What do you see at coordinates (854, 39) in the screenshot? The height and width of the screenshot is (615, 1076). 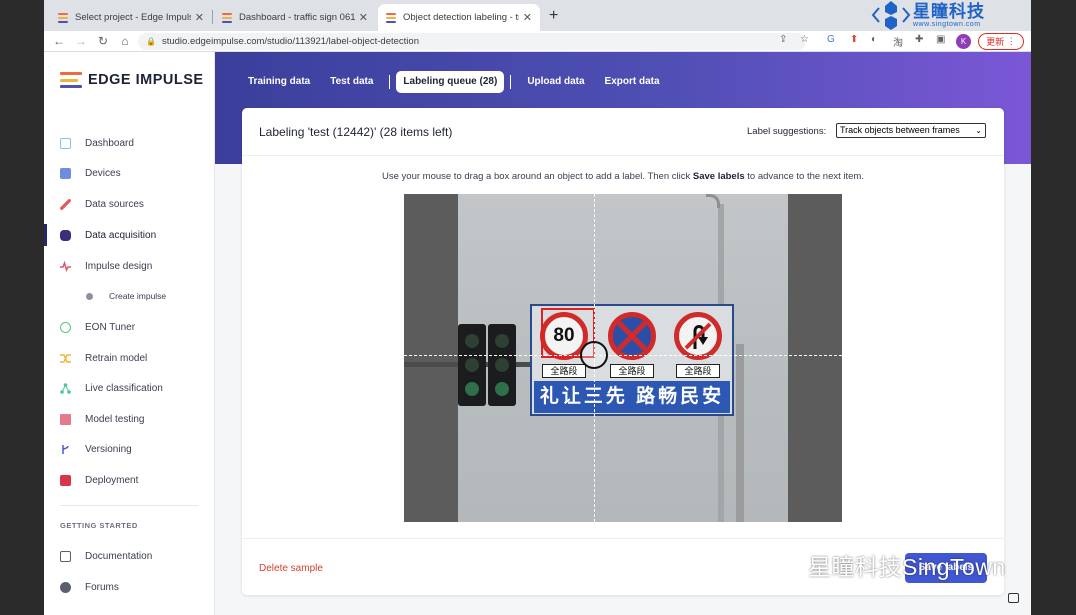 I see `extension-icon: ⬆` at bounding box center [854, 39].